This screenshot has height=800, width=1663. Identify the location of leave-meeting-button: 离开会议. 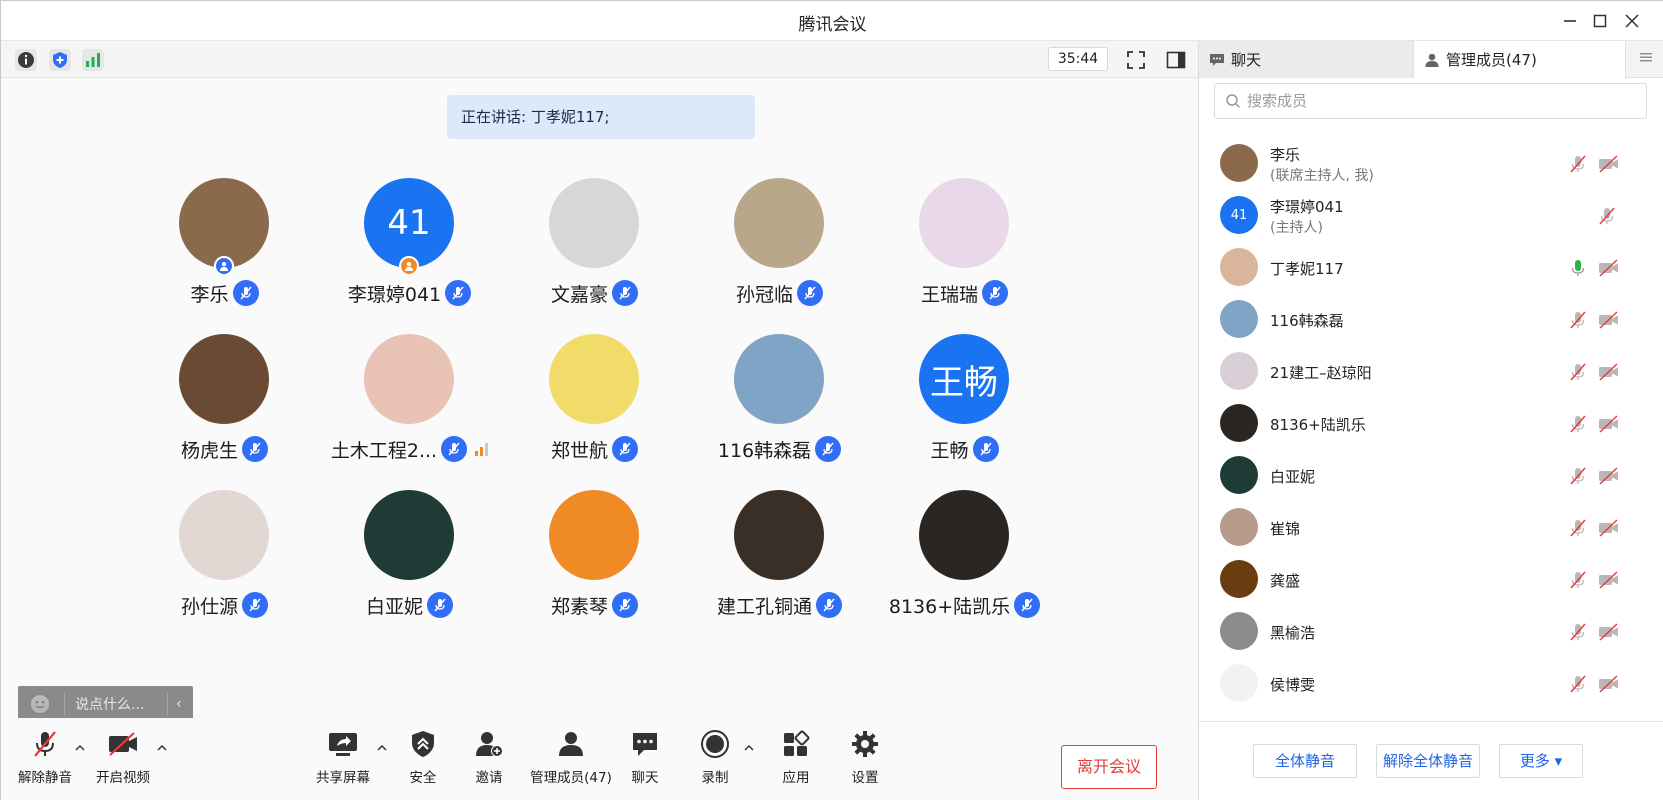
(1109, 767).